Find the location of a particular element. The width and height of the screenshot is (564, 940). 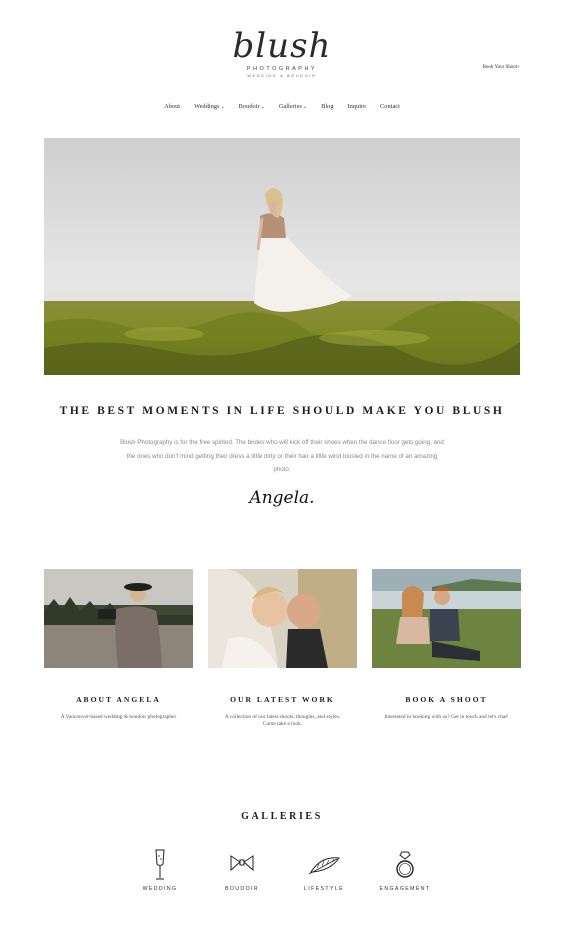

nav-item-label: Galleries is located at coordinates (290, 106).